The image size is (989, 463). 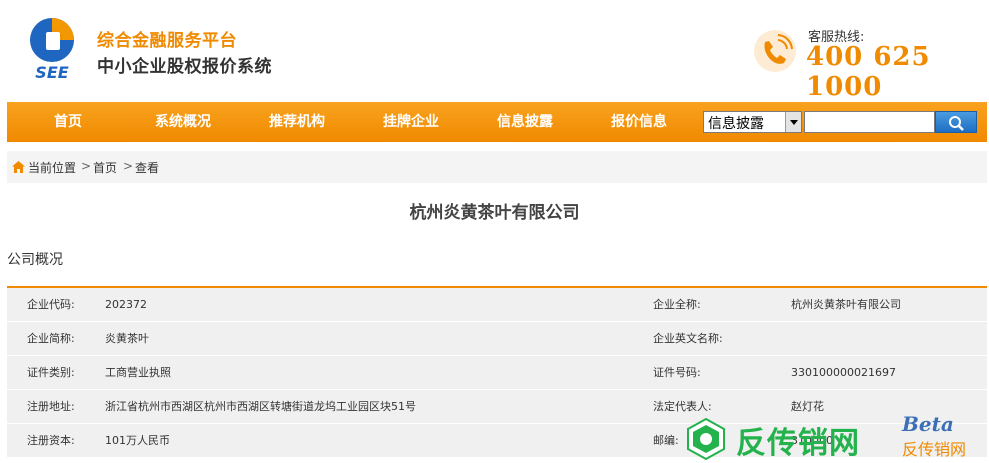 I want to click on watermark: 反传销网 Beta 反传销网, so click(x=836, y=437).